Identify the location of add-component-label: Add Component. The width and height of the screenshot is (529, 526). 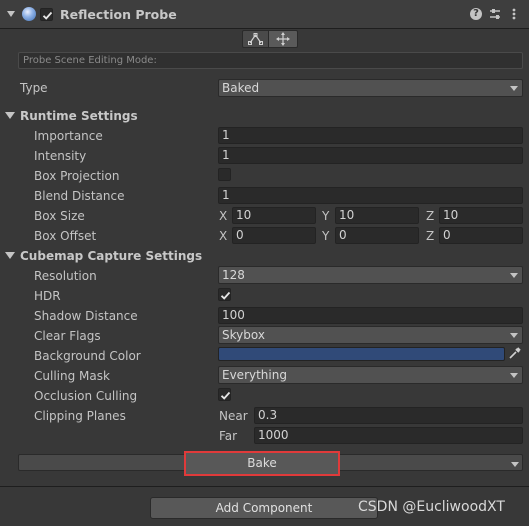
(264, 508).